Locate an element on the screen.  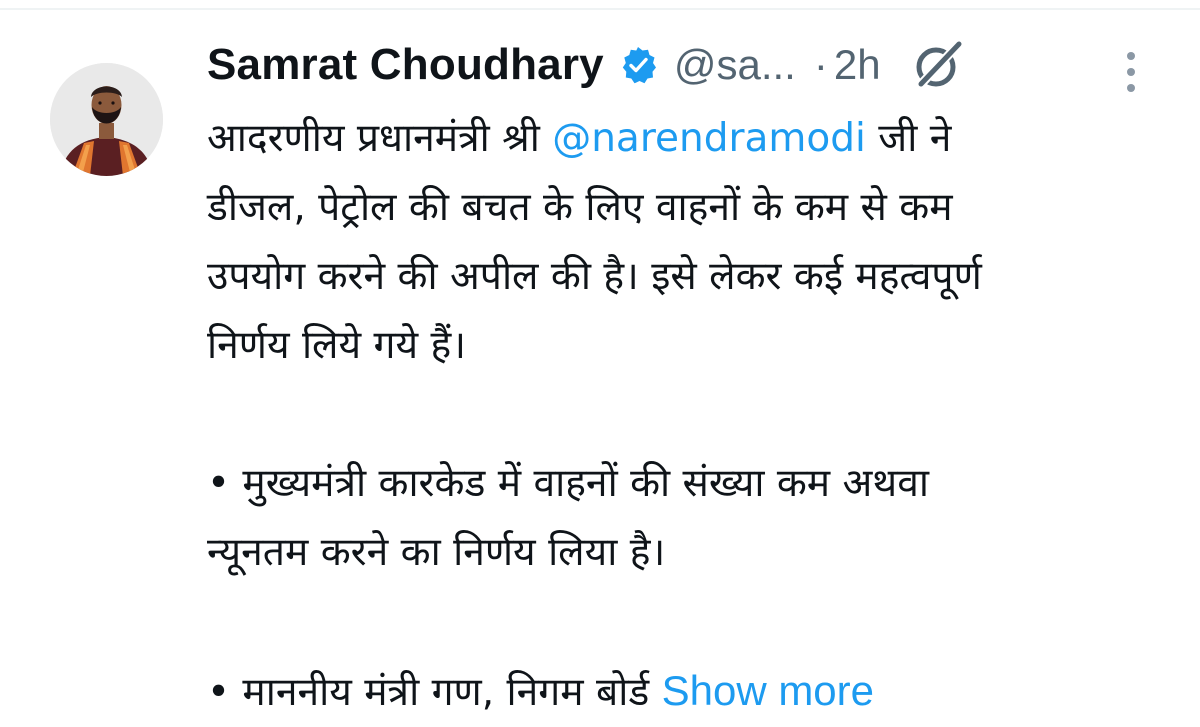
more-options-icon is located at coordinates (1131, 72).